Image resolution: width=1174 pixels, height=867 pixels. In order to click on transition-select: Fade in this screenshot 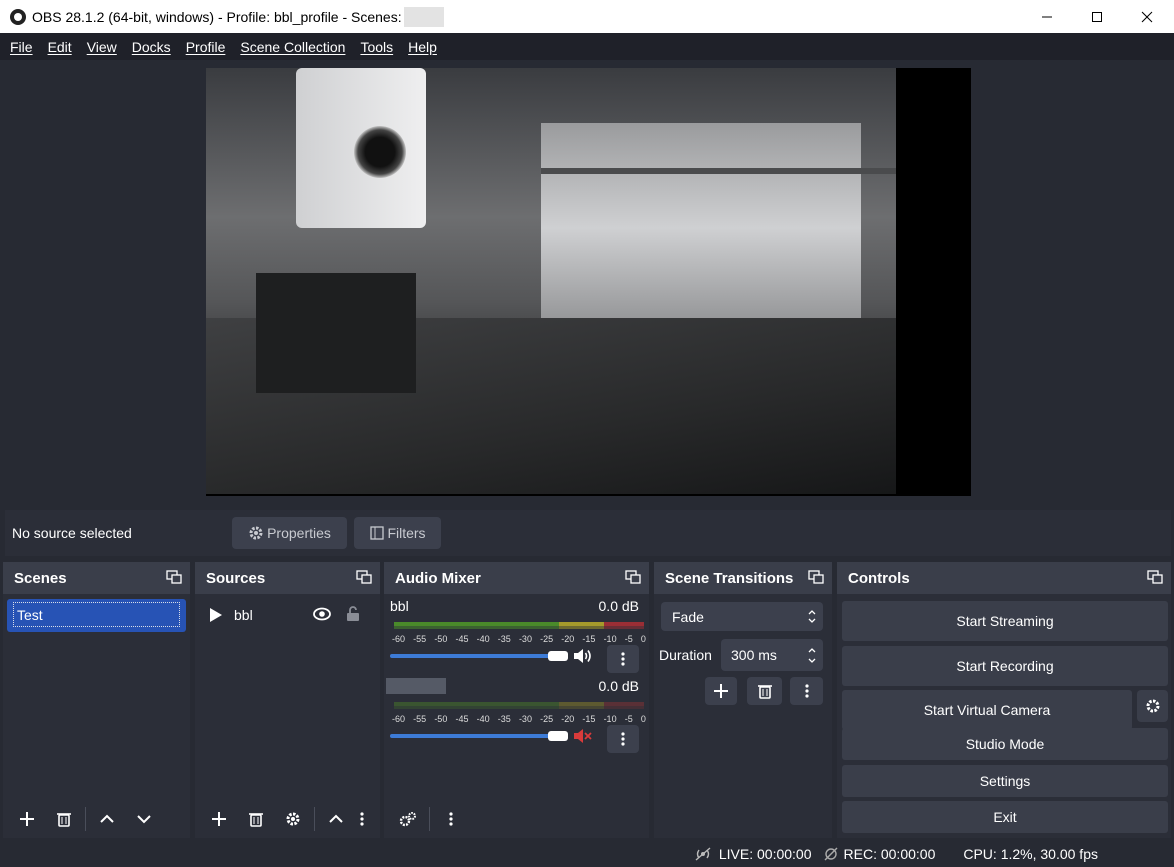, I will do `click(742, 616)`.